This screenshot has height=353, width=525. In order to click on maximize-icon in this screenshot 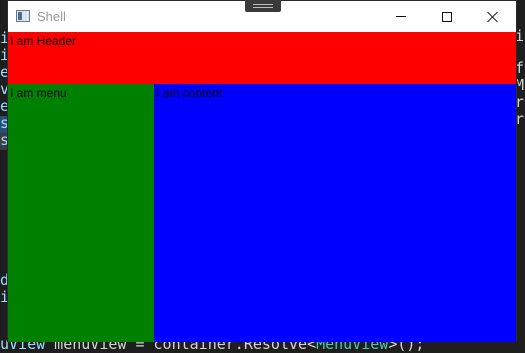, I will do `click(447, 16)`.